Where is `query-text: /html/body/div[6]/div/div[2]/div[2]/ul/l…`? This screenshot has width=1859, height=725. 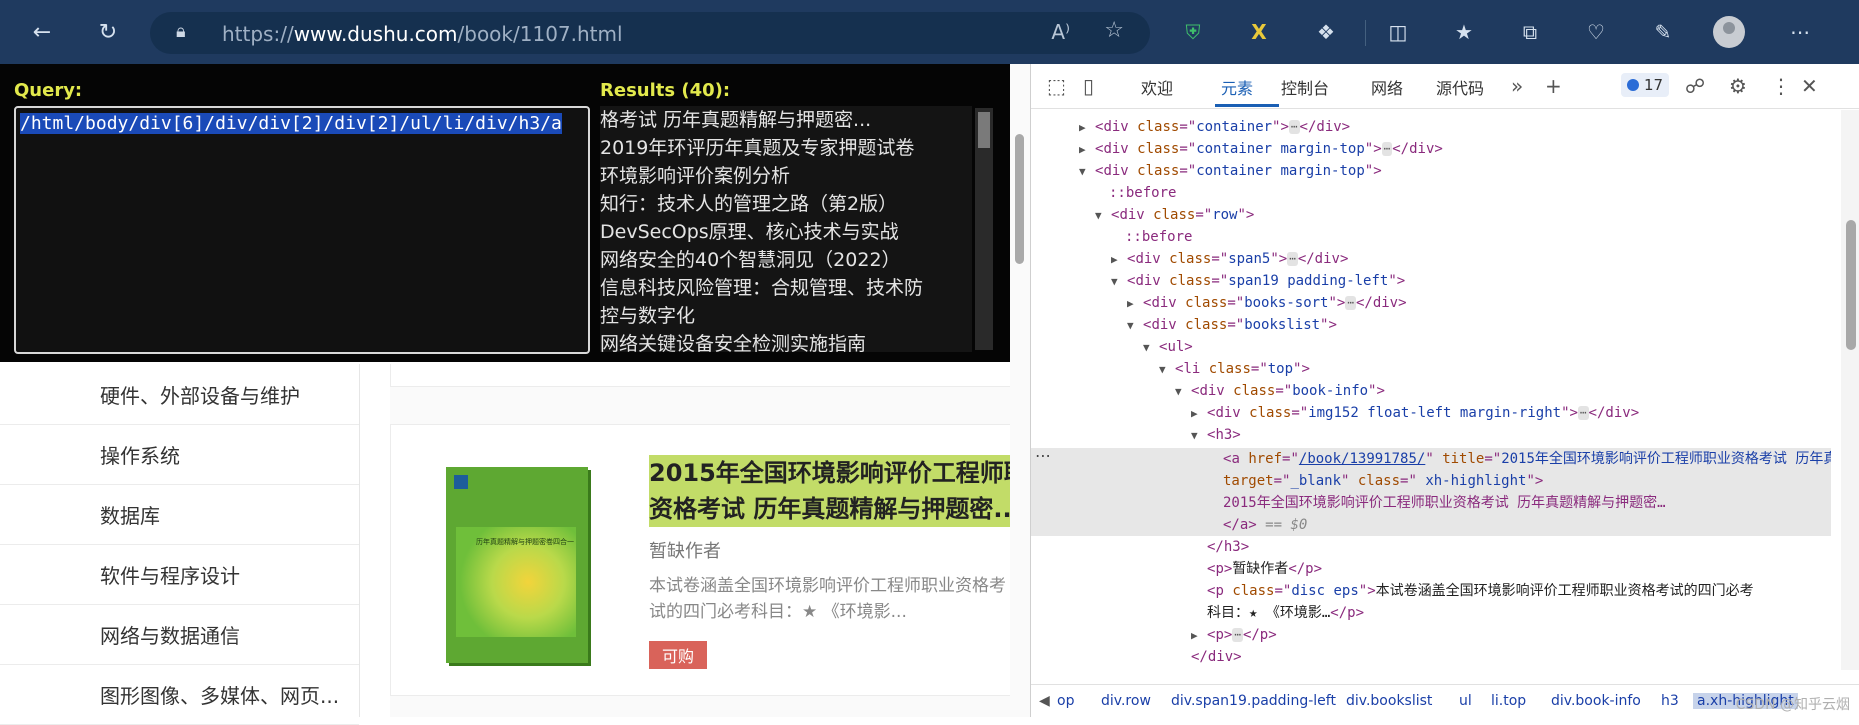
query-text: /html/body/div[6]/div/div[2]/div[2]/ul/l… is located at coordinates (291, 123).